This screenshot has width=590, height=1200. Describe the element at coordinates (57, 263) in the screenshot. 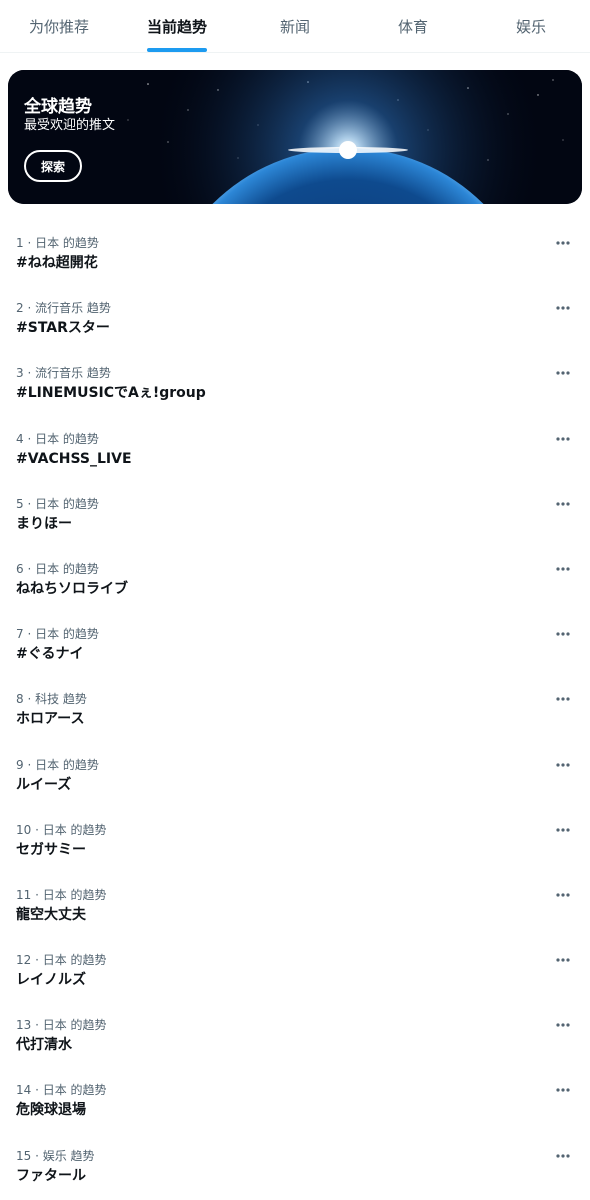

I see `trend-name: #ねね超開花` at that location.